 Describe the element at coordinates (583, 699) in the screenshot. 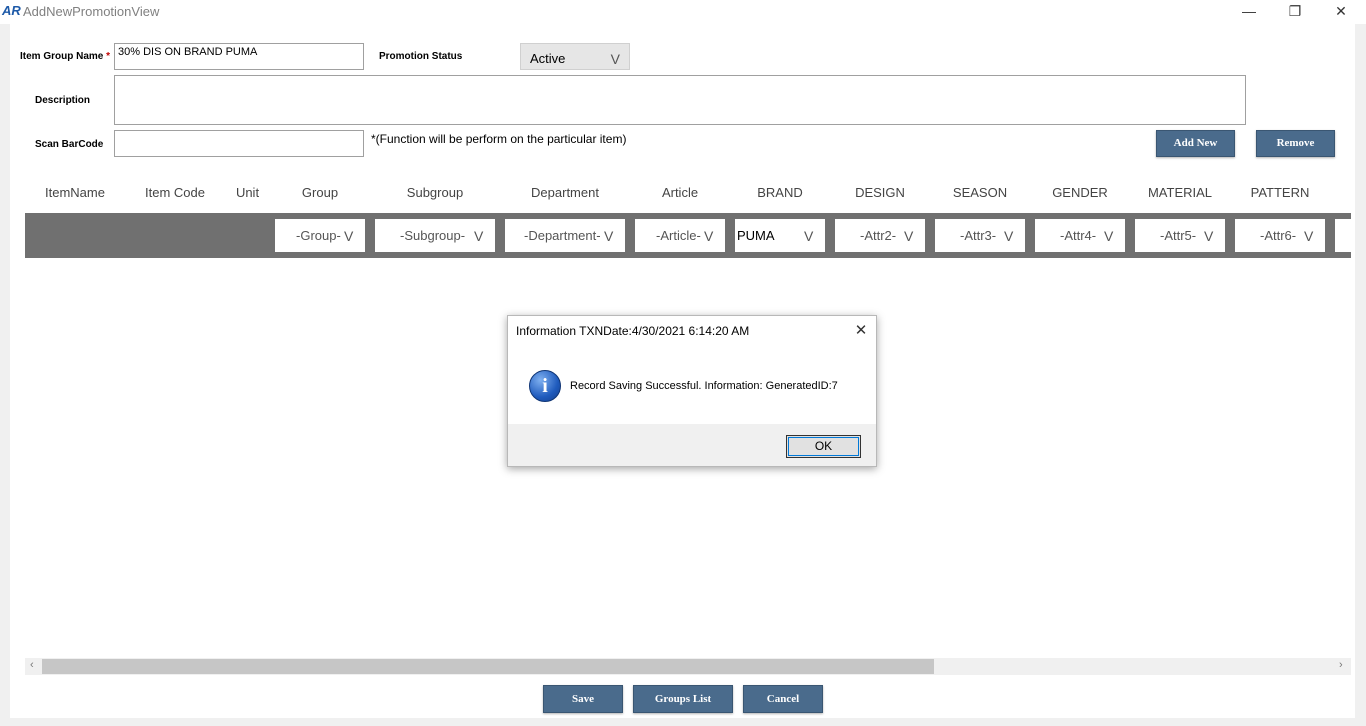

I see `save-button: Save` at that location.